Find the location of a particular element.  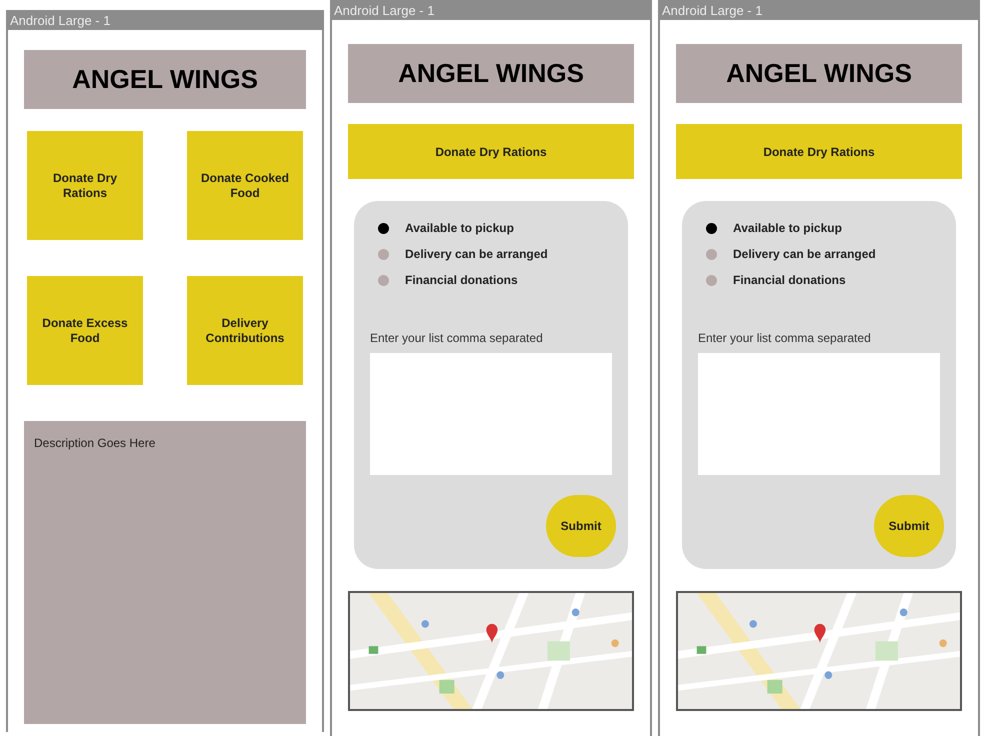

donation-tile: Donate Excess Food is located at coordinates (85, 330).